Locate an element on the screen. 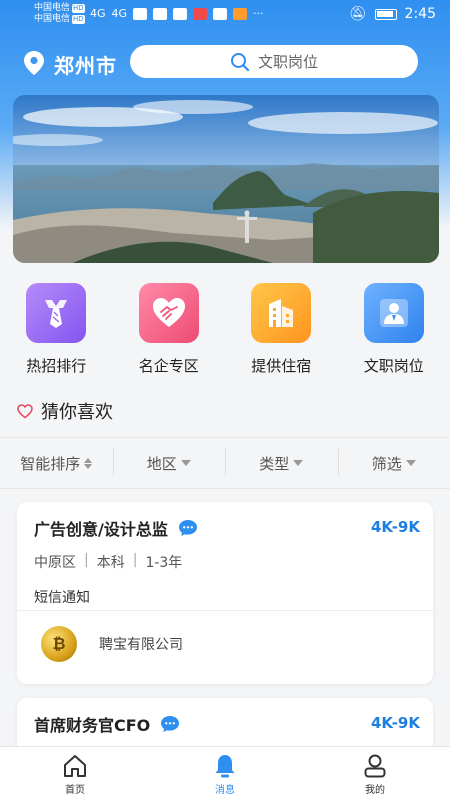 This screenshot has width=450, height=800. notification-icon is located at coordinates (200, 13).